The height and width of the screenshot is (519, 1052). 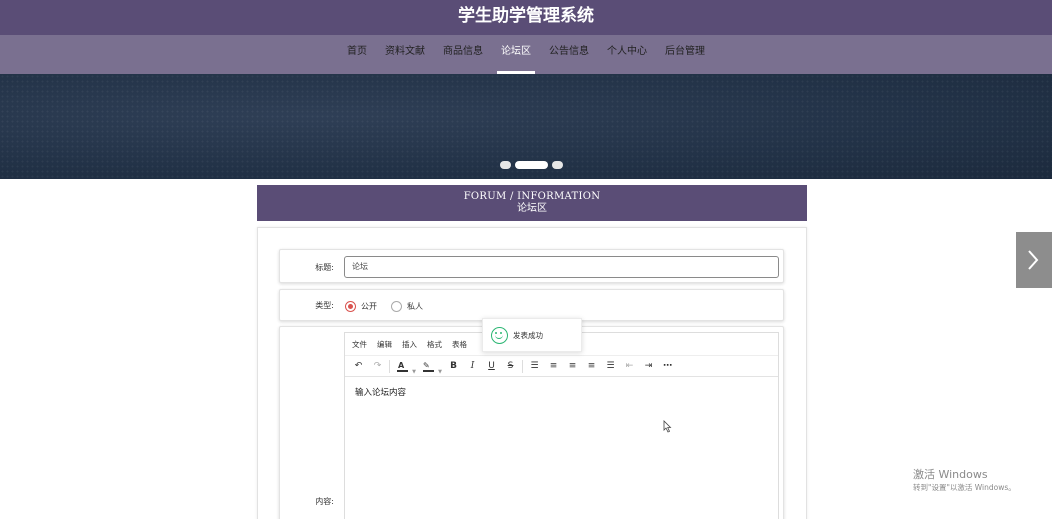 What do you see at coordinates (685, 54) in the screenshot?
I see `nav-item-admin: 后台管理` at bounding box center [685, 54].